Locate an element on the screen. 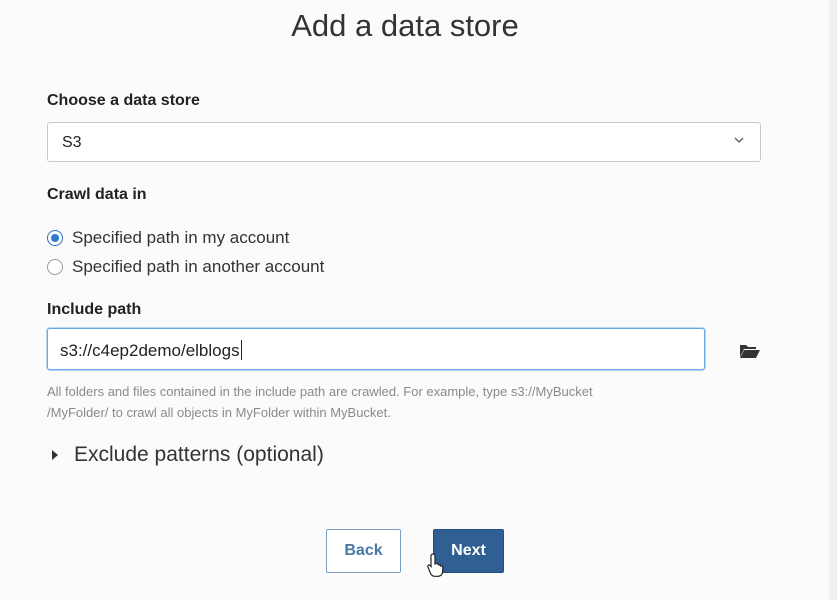  page-title: Add a data store is located at coordinates (405, 25).